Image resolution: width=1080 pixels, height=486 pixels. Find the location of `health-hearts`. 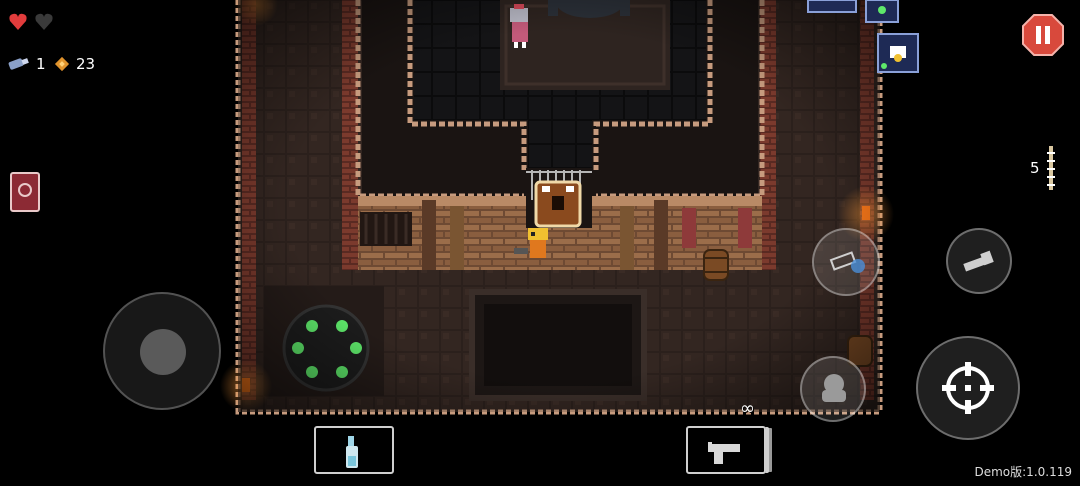

health-hearts is located at coordinates (36, 22).